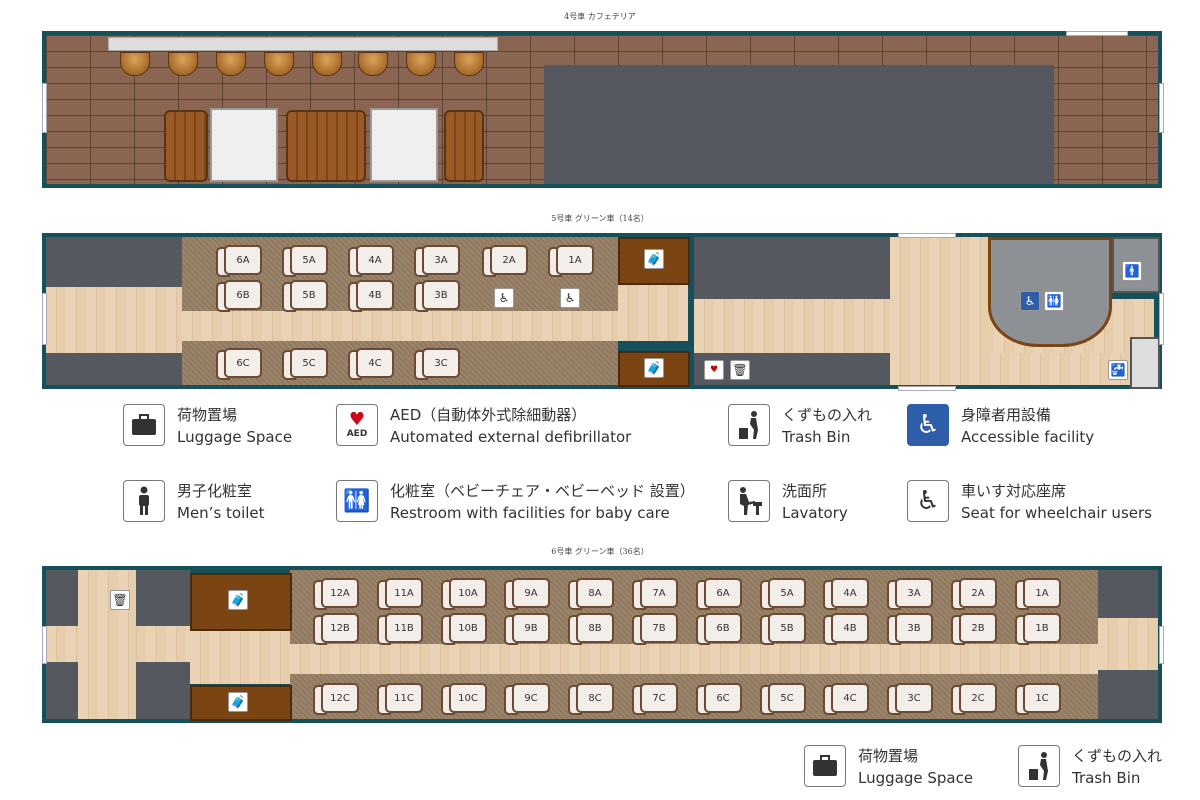  What do you see at coordinates (976, 629) in the screenshot?
I see `seat-2B: 2B` at bounding box center [976, 629].